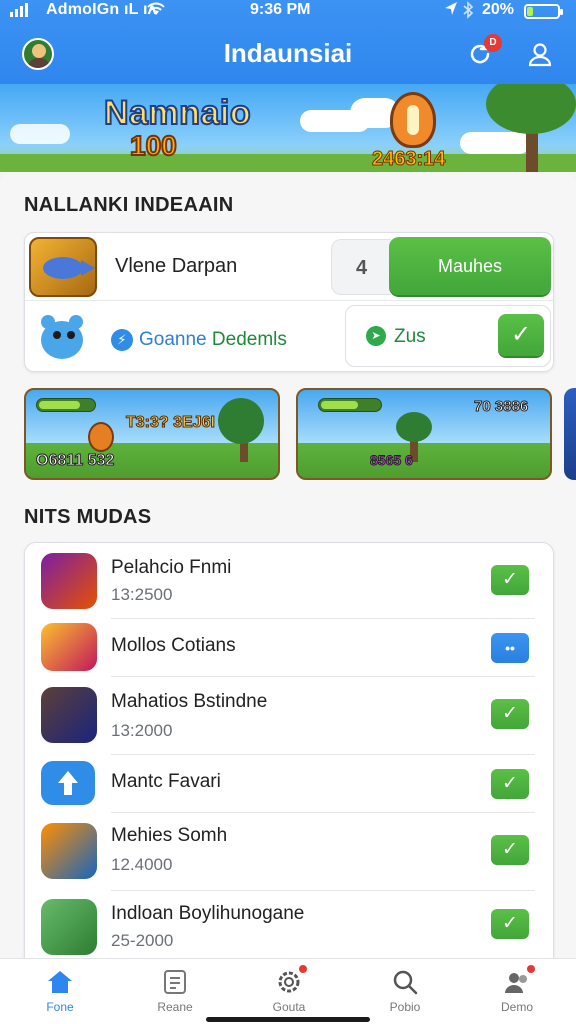 This screenshot has width=576, height=1024. Describe the element at coordinates (531, 109) in the screenshot. I see `tree-leaves` at that location.